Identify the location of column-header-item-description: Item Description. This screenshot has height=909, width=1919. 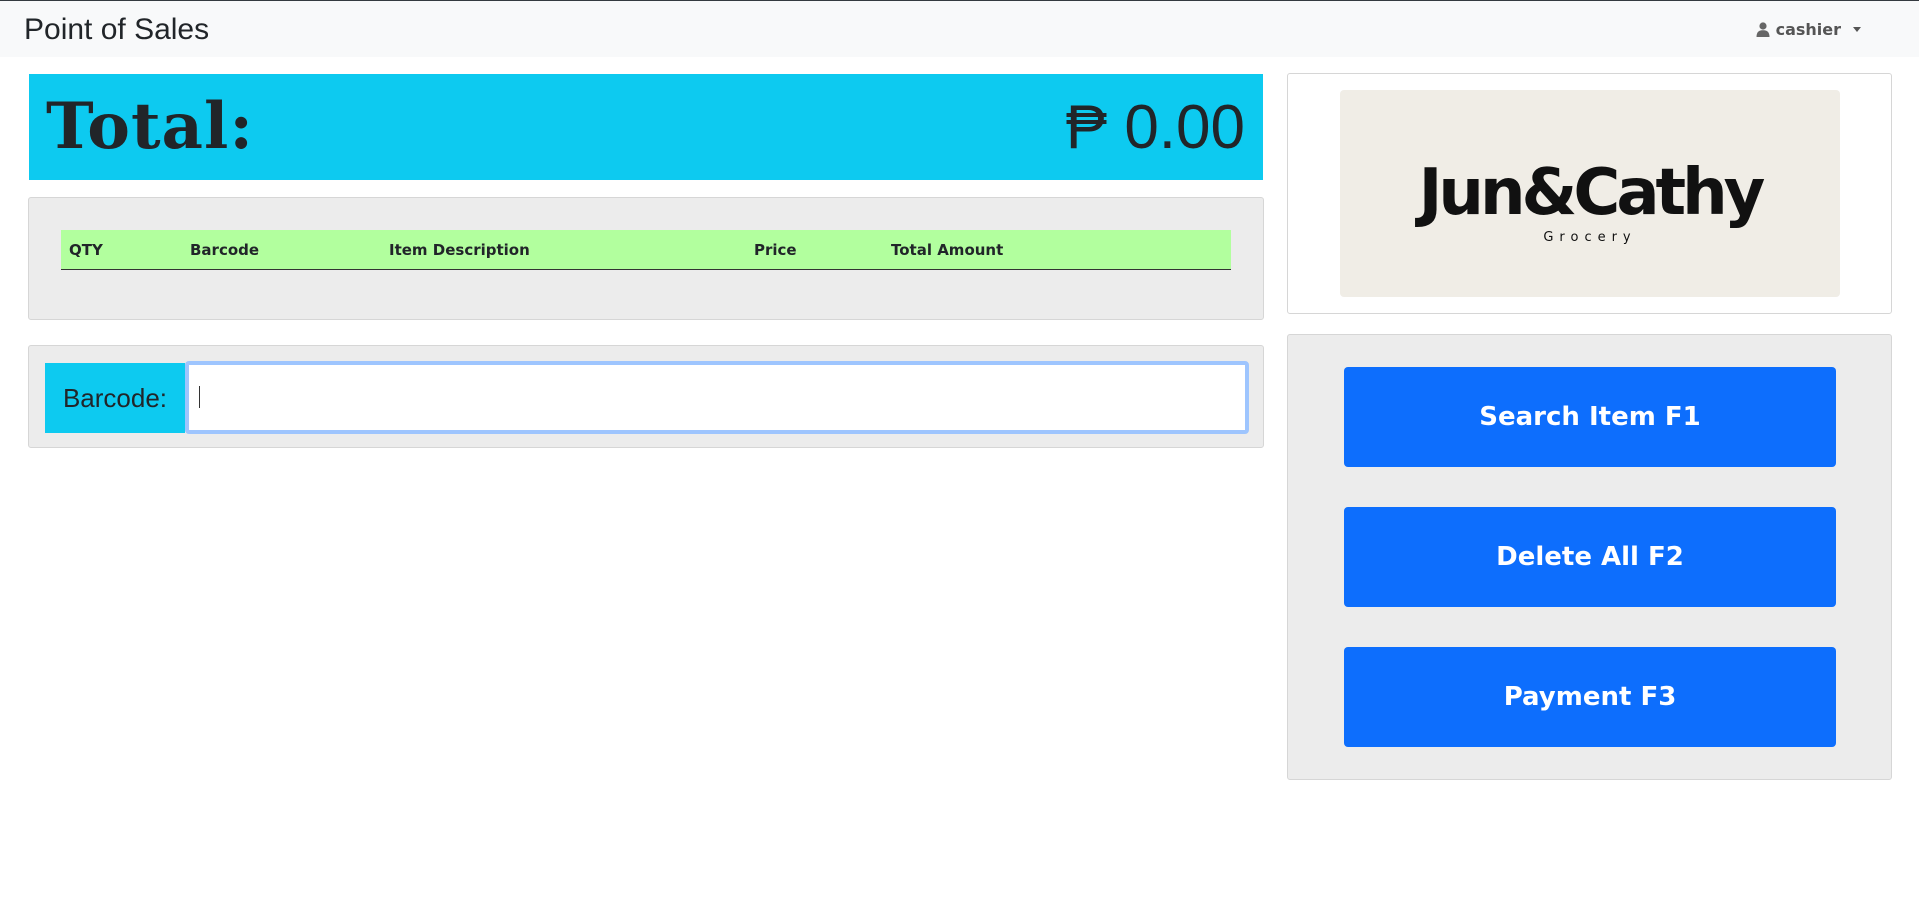
(459, 250).